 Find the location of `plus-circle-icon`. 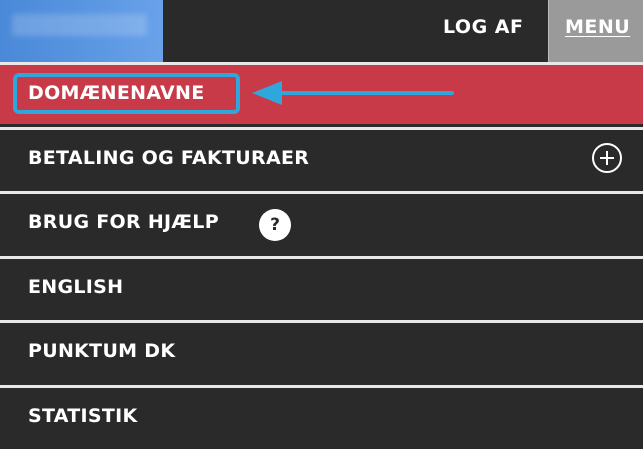

plus-circle-icon is located at coordinates (607, 158).